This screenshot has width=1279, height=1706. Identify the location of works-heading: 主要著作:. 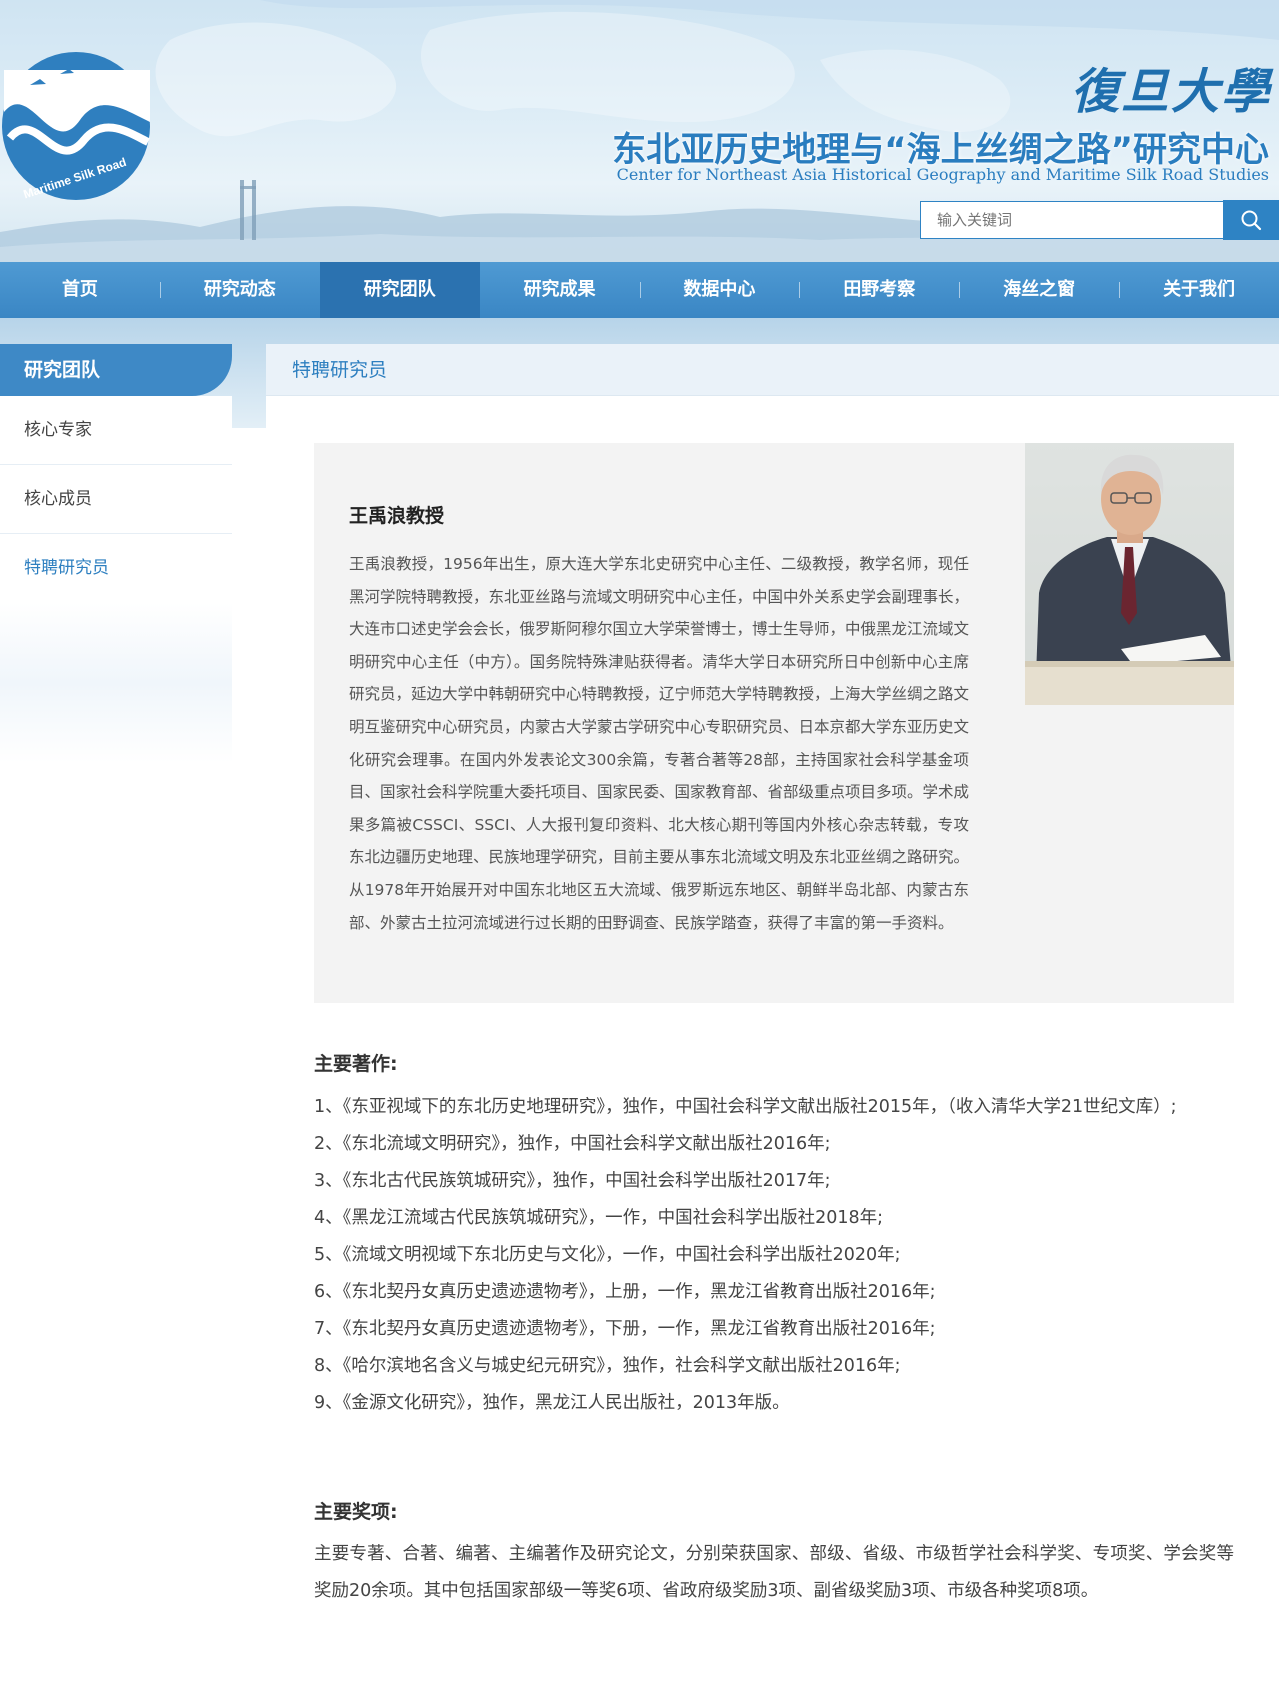
(356, 1064).